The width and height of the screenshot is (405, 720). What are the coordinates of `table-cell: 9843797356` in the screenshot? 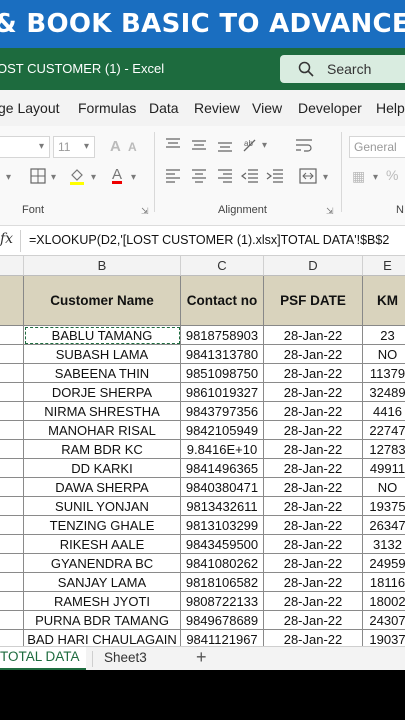 It's located at (222, 411).